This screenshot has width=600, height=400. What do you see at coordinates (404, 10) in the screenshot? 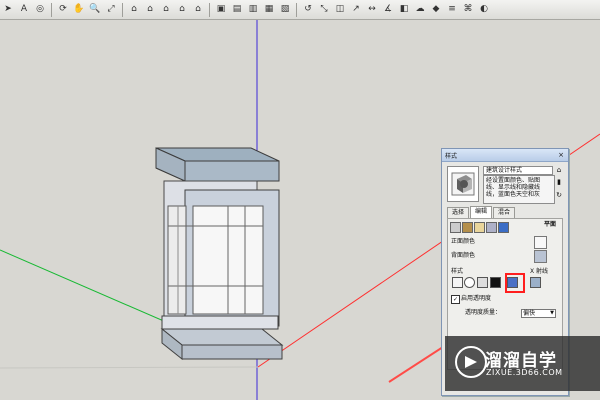
I see `section-icon: ◧` at bounding box center [404, 10].